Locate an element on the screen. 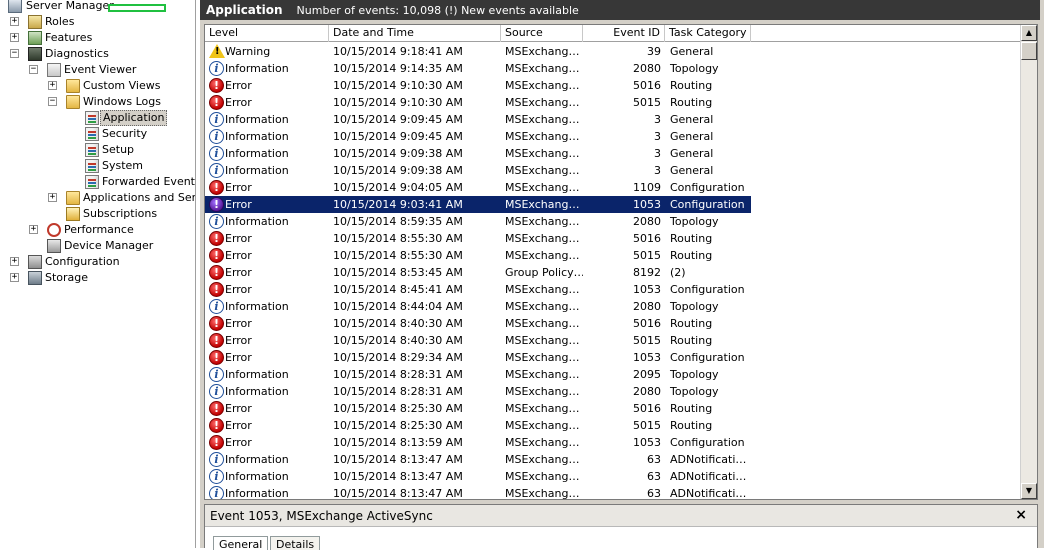 The width and height of the screenshot is (1044, 551). tree-label: Device Manager is located at coordinates (109, 245).